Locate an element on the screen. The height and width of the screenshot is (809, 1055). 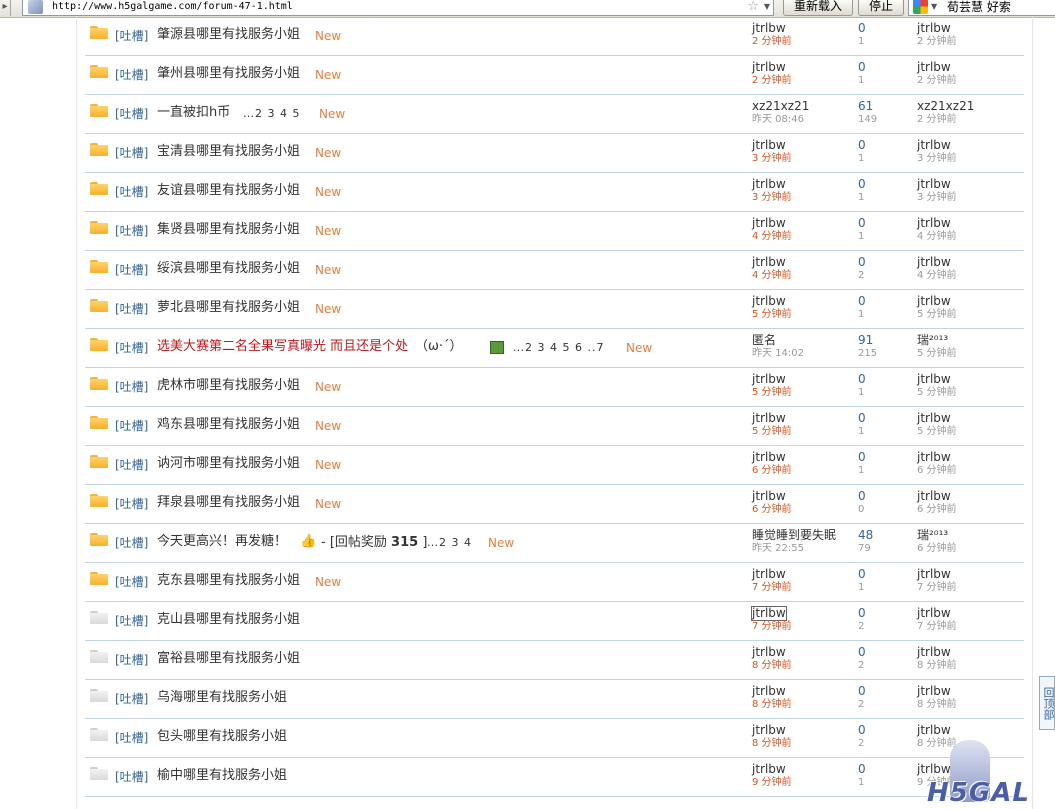
bookmark-star-icon: ☆ is located at coordinates (753, 7).